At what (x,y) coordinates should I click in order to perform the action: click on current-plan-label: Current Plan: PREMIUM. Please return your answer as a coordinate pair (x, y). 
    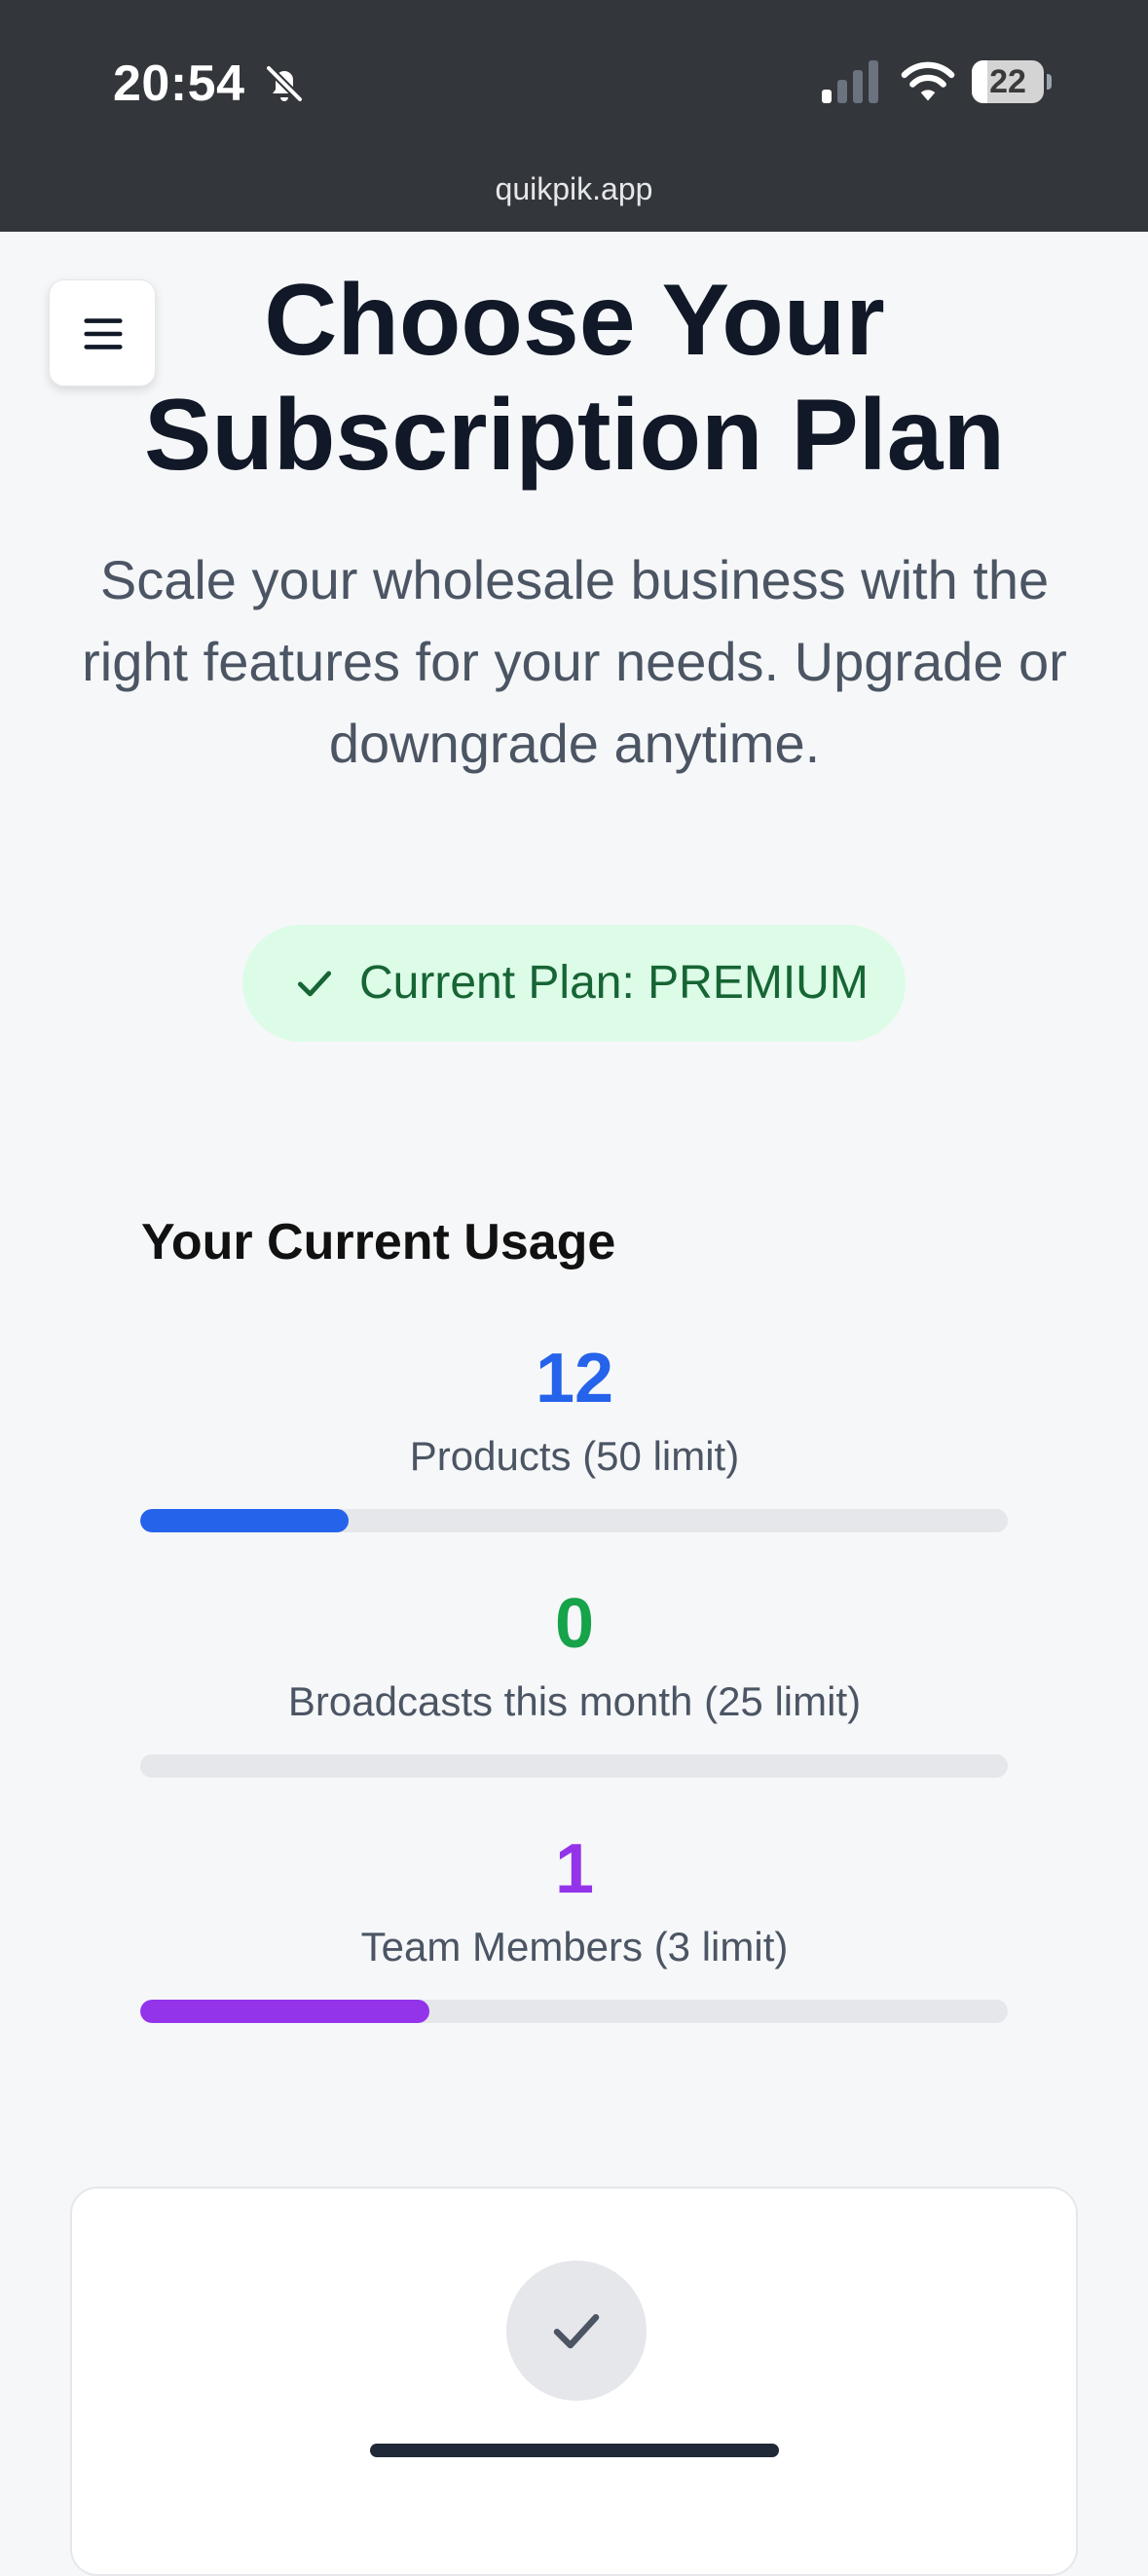
    Looking at the image, I should click on (614, 983).